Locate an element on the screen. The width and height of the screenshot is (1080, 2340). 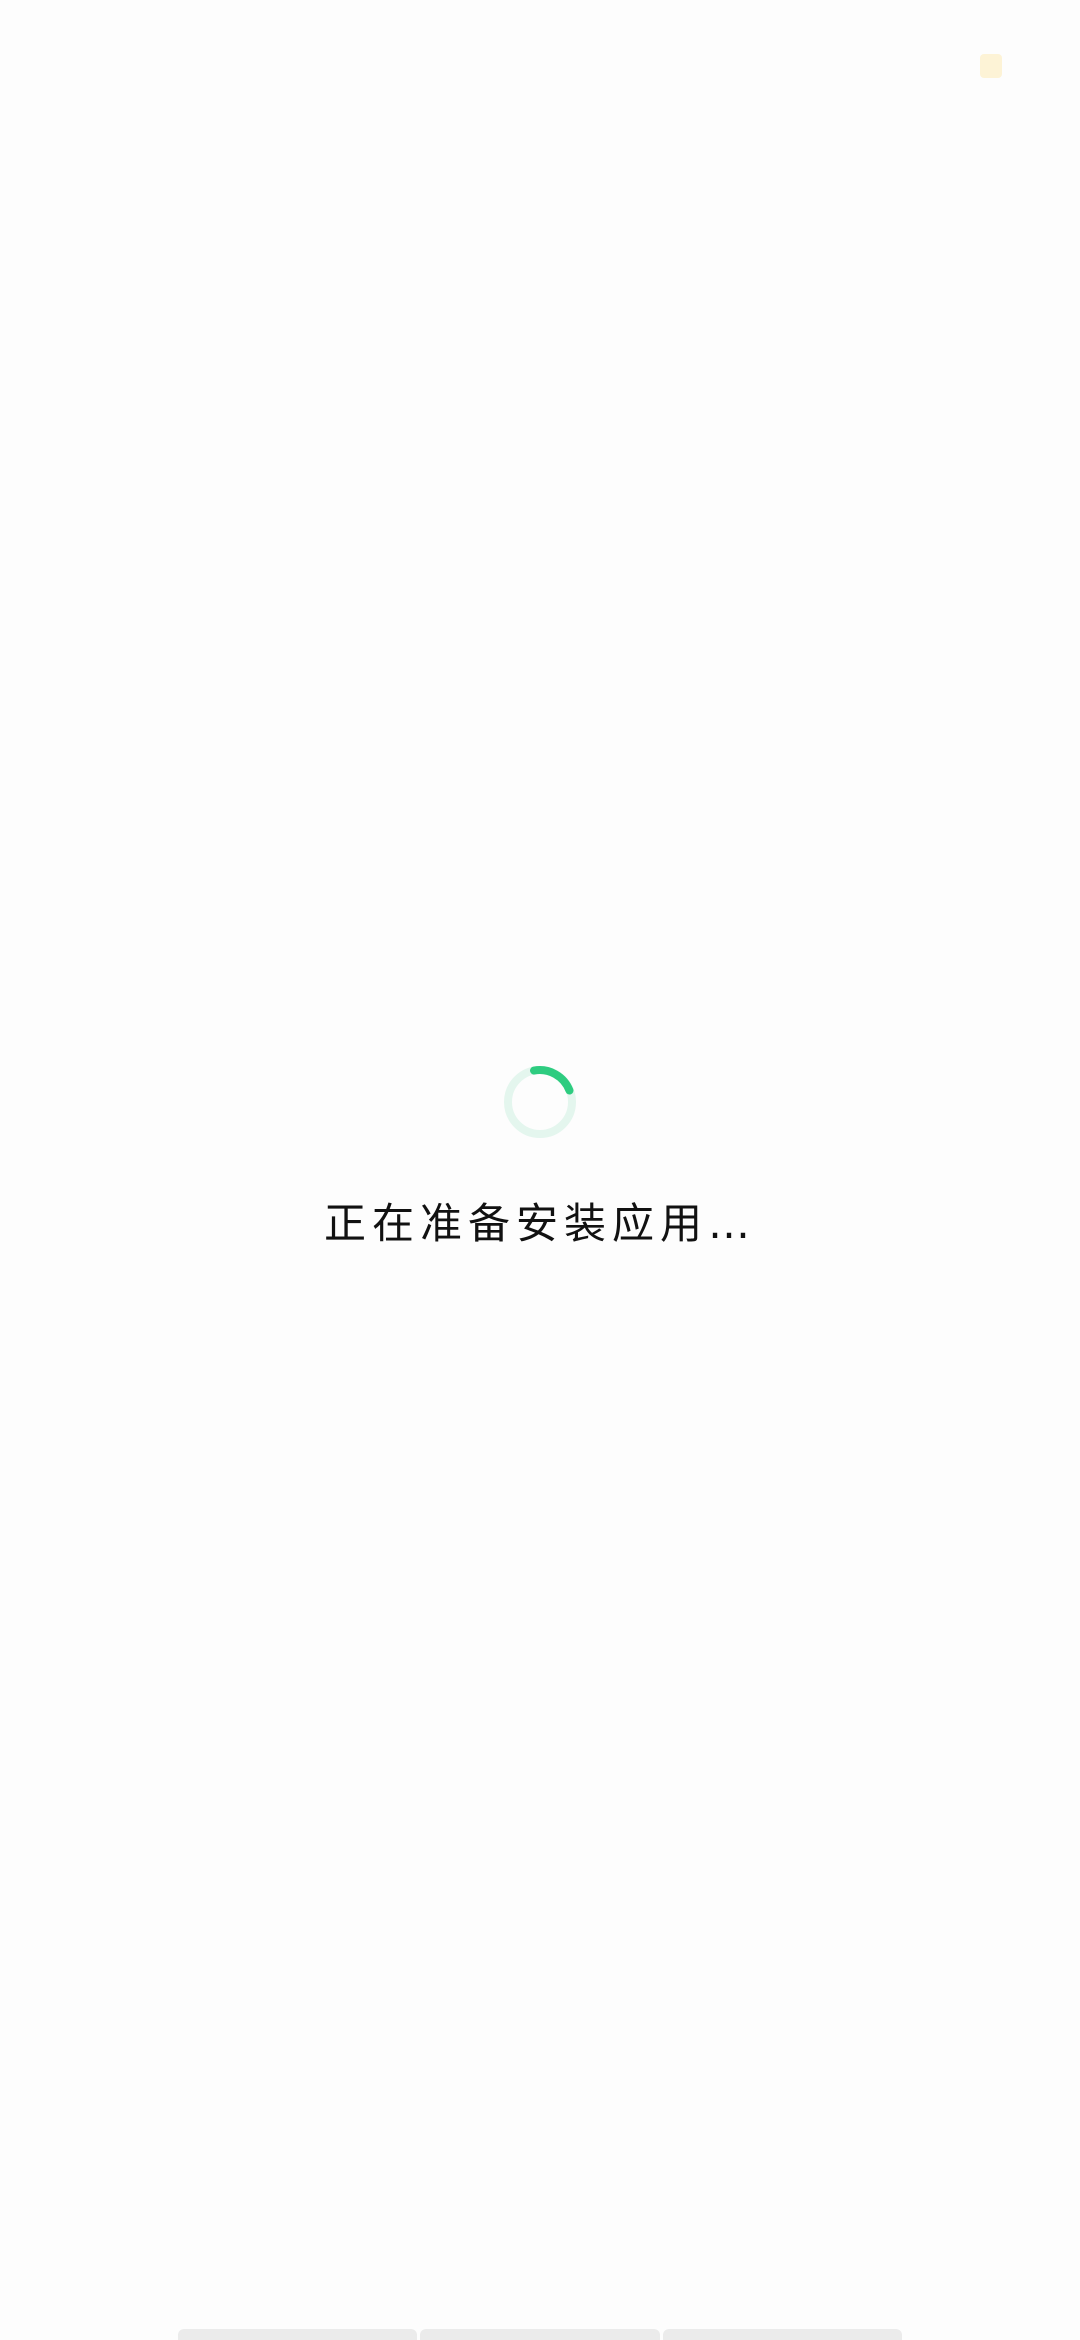
loading-spinner-icon is located at coordinates (540, 1102).